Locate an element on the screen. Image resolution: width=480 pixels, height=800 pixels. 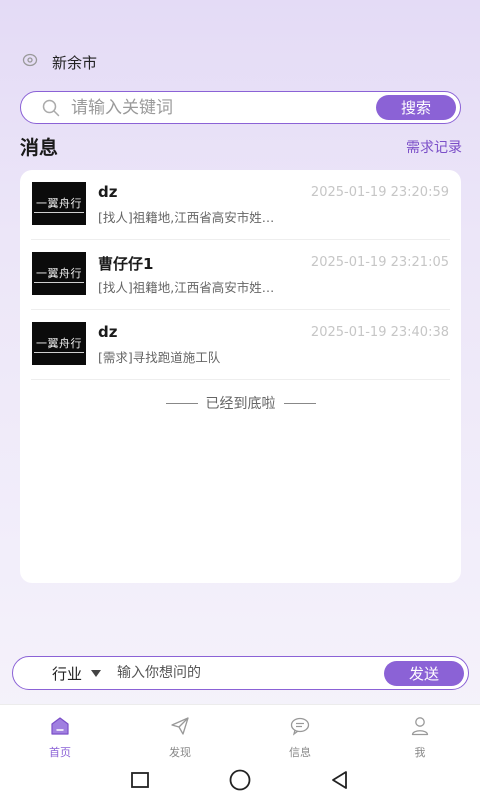
tab-messages: 信息 is located at coordinates (300, 732).